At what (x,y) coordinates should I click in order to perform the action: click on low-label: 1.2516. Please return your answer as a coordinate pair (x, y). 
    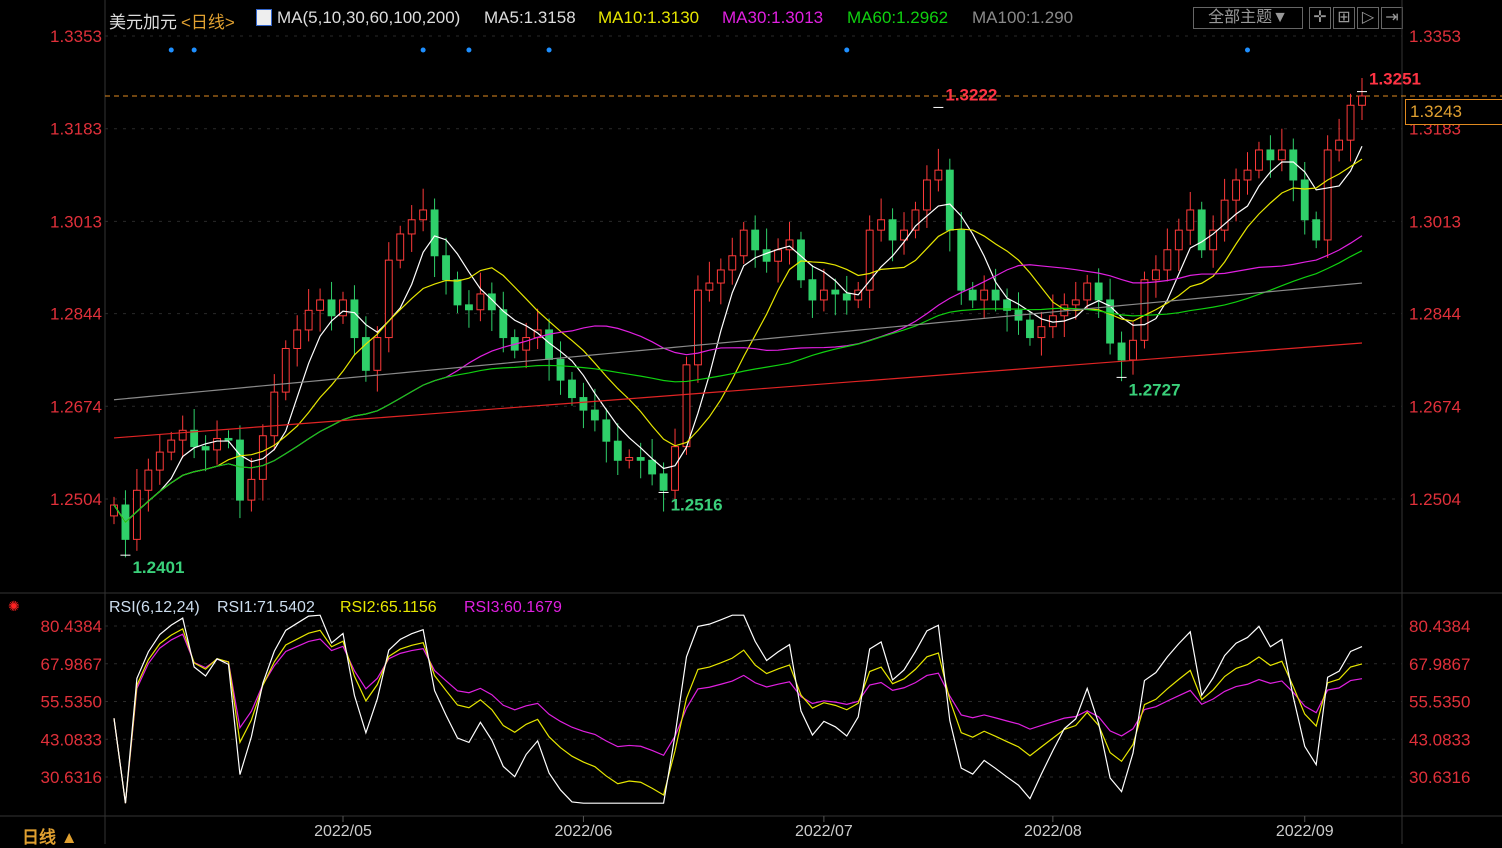
    Looking at the image, I should click on (697, 504).